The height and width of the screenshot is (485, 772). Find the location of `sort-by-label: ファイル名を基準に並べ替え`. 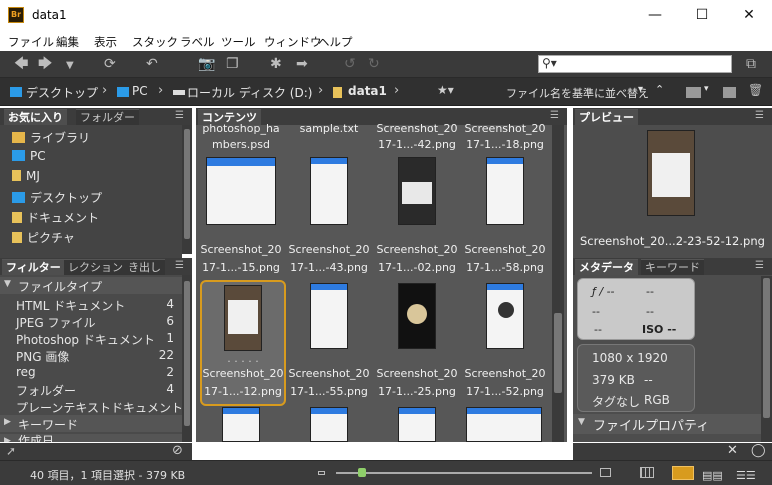

sort-by-label: ファイル名を基準に並べ替え is located at coordinates (577, 93).